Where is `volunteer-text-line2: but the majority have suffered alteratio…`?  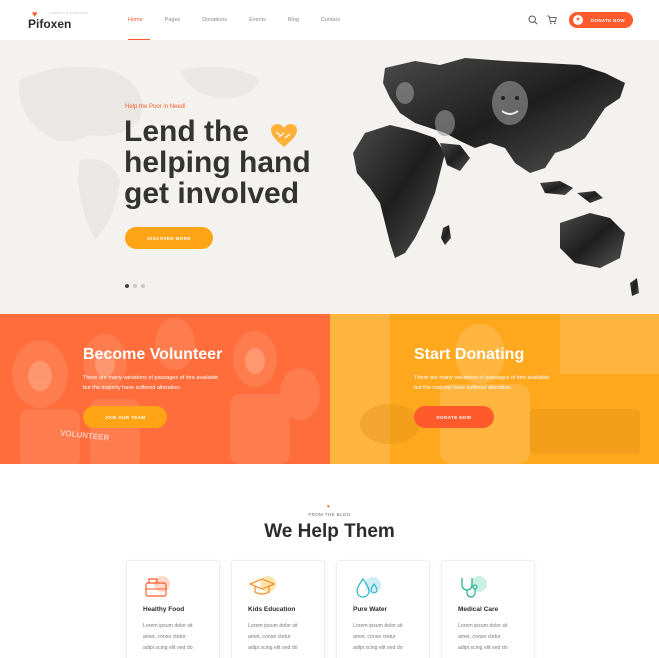 volunteer-text-line2: but the majority have suffered alteratio… is located at coordinates (132, 388).